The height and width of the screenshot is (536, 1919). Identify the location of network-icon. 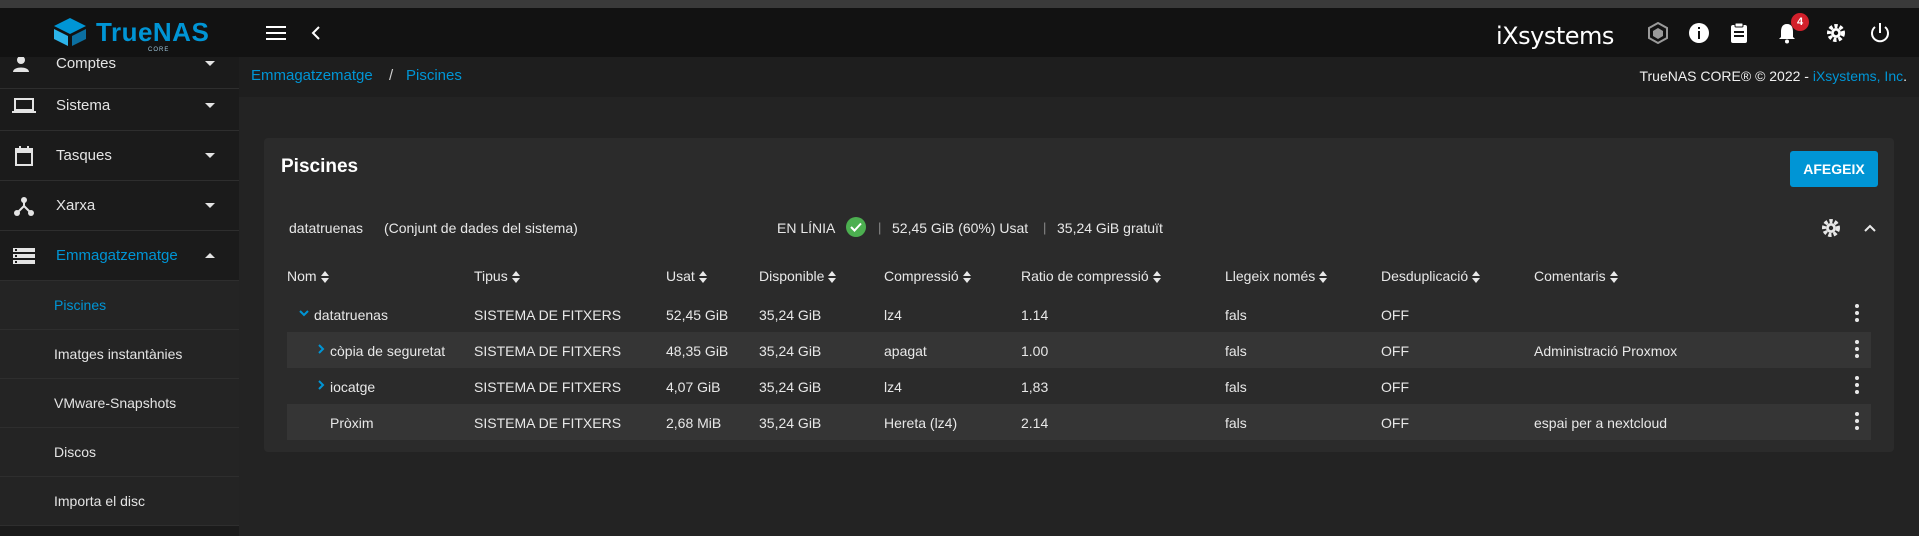
(24, 206).